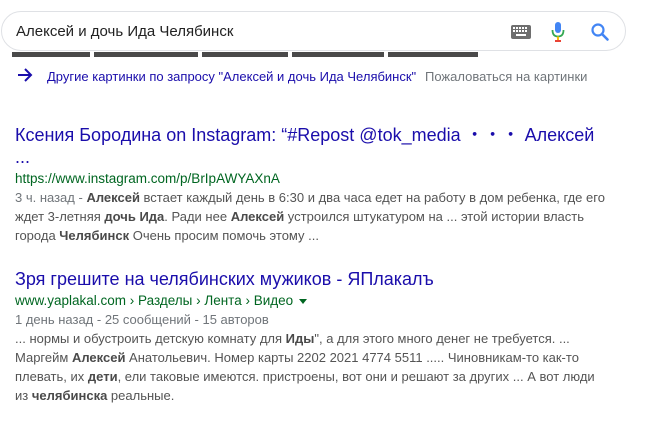 This screenshot has height=427, width=651. Describe the element at coordinates (43, 357) in the screenshot. I see `snippet-text: Маргейм` at that location.